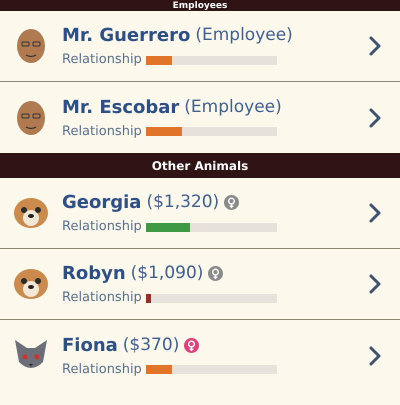 Image resolution: width=400 pixels, height=405 pixels. Describe the element at coordinates (126, 36) in the screenshot. I see `name-label: Mr. Guerrero` at that location.